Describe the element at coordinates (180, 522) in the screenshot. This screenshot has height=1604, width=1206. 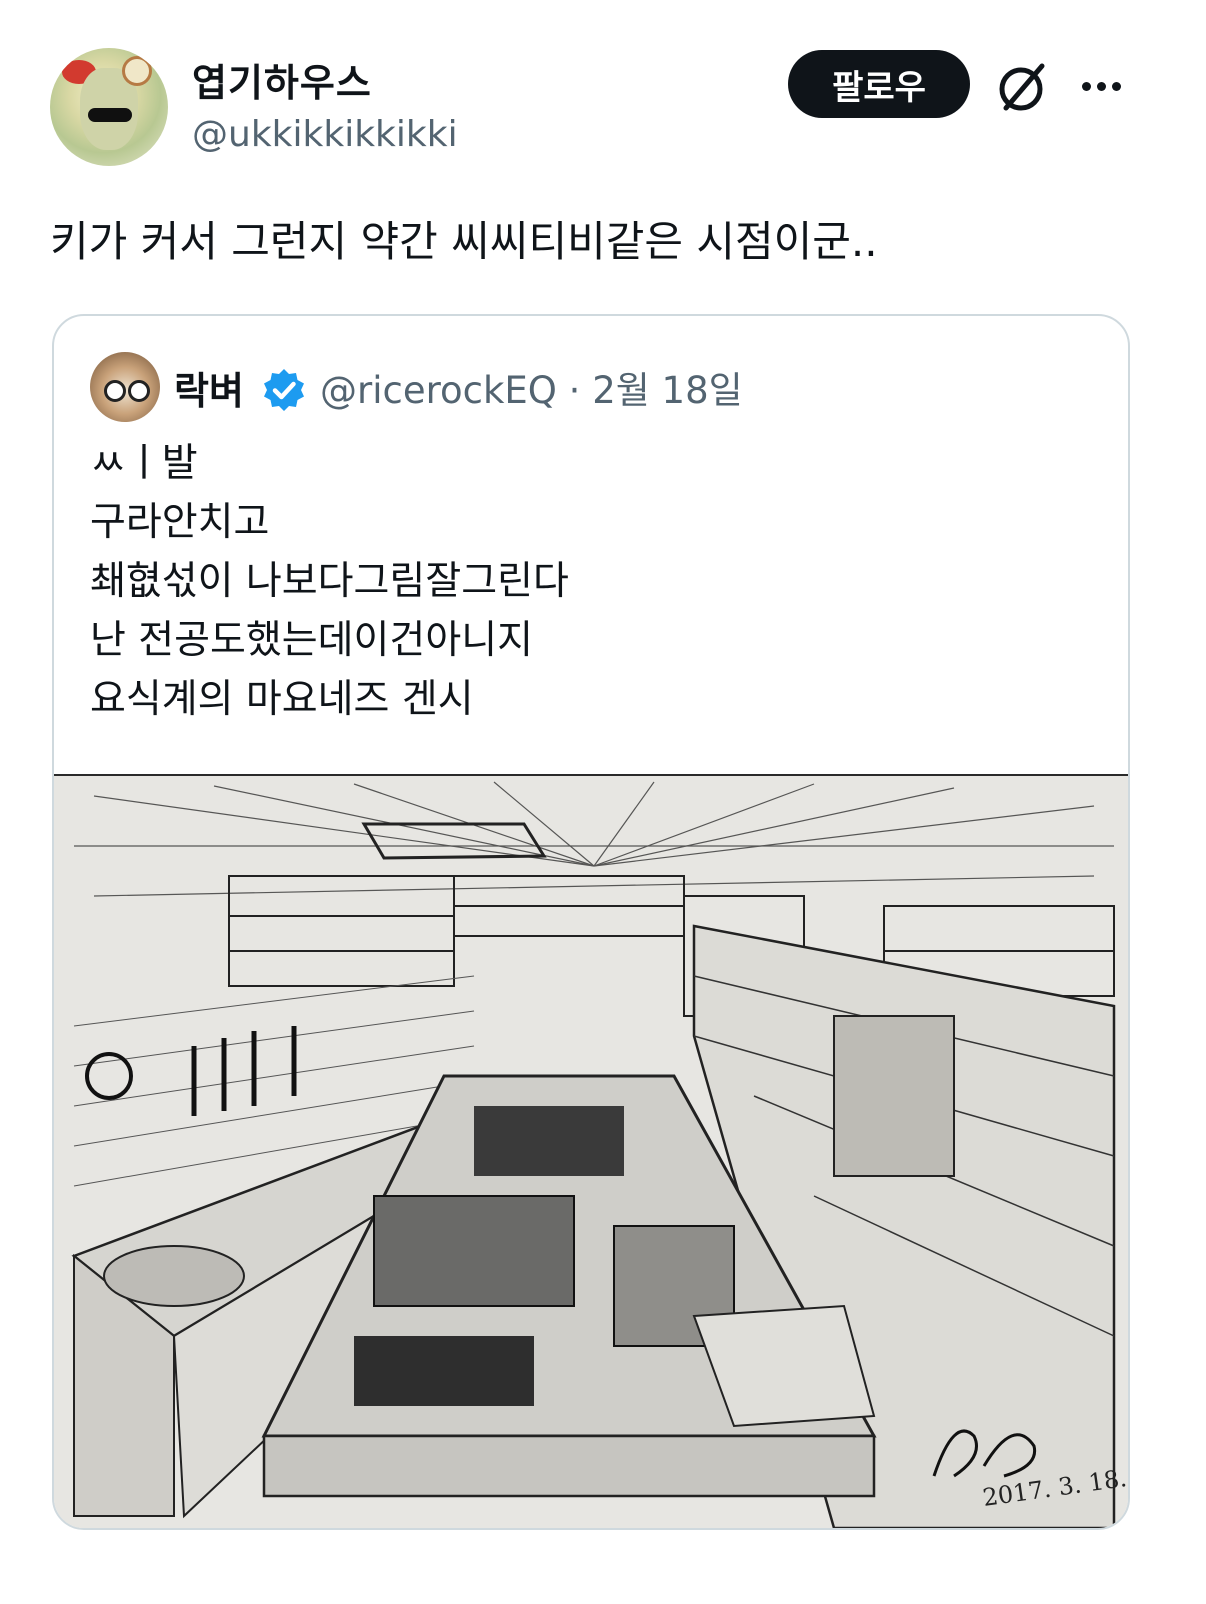
I see `quoted-text-line: 구라안치고` at that location.